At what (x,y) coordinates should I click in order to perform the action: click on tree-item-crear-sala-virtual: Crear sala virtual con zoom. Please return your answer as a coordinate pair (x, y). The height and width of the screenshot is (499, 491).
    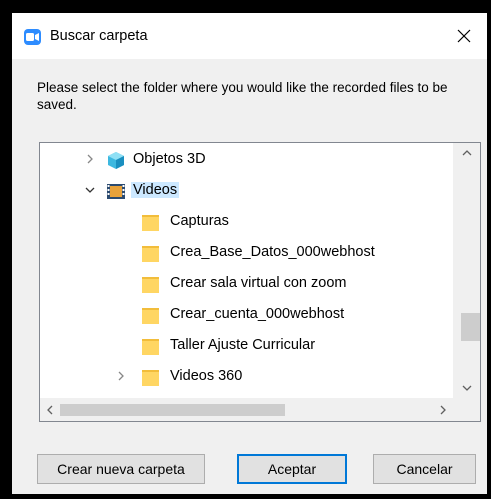
    Looking at the image, I should click on (246, 284).